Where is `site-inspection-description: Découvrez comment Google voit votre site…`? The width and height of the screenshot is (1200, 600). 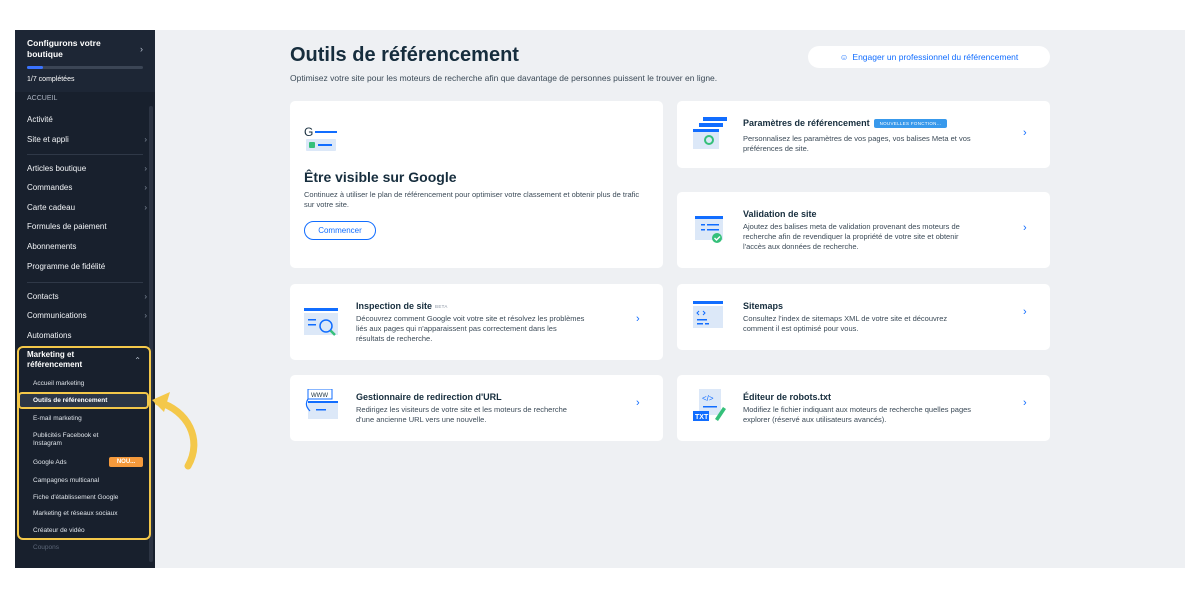 site-inspection-description: Découvrez comment Google voit votre site… is located at coordinates (470, 328).